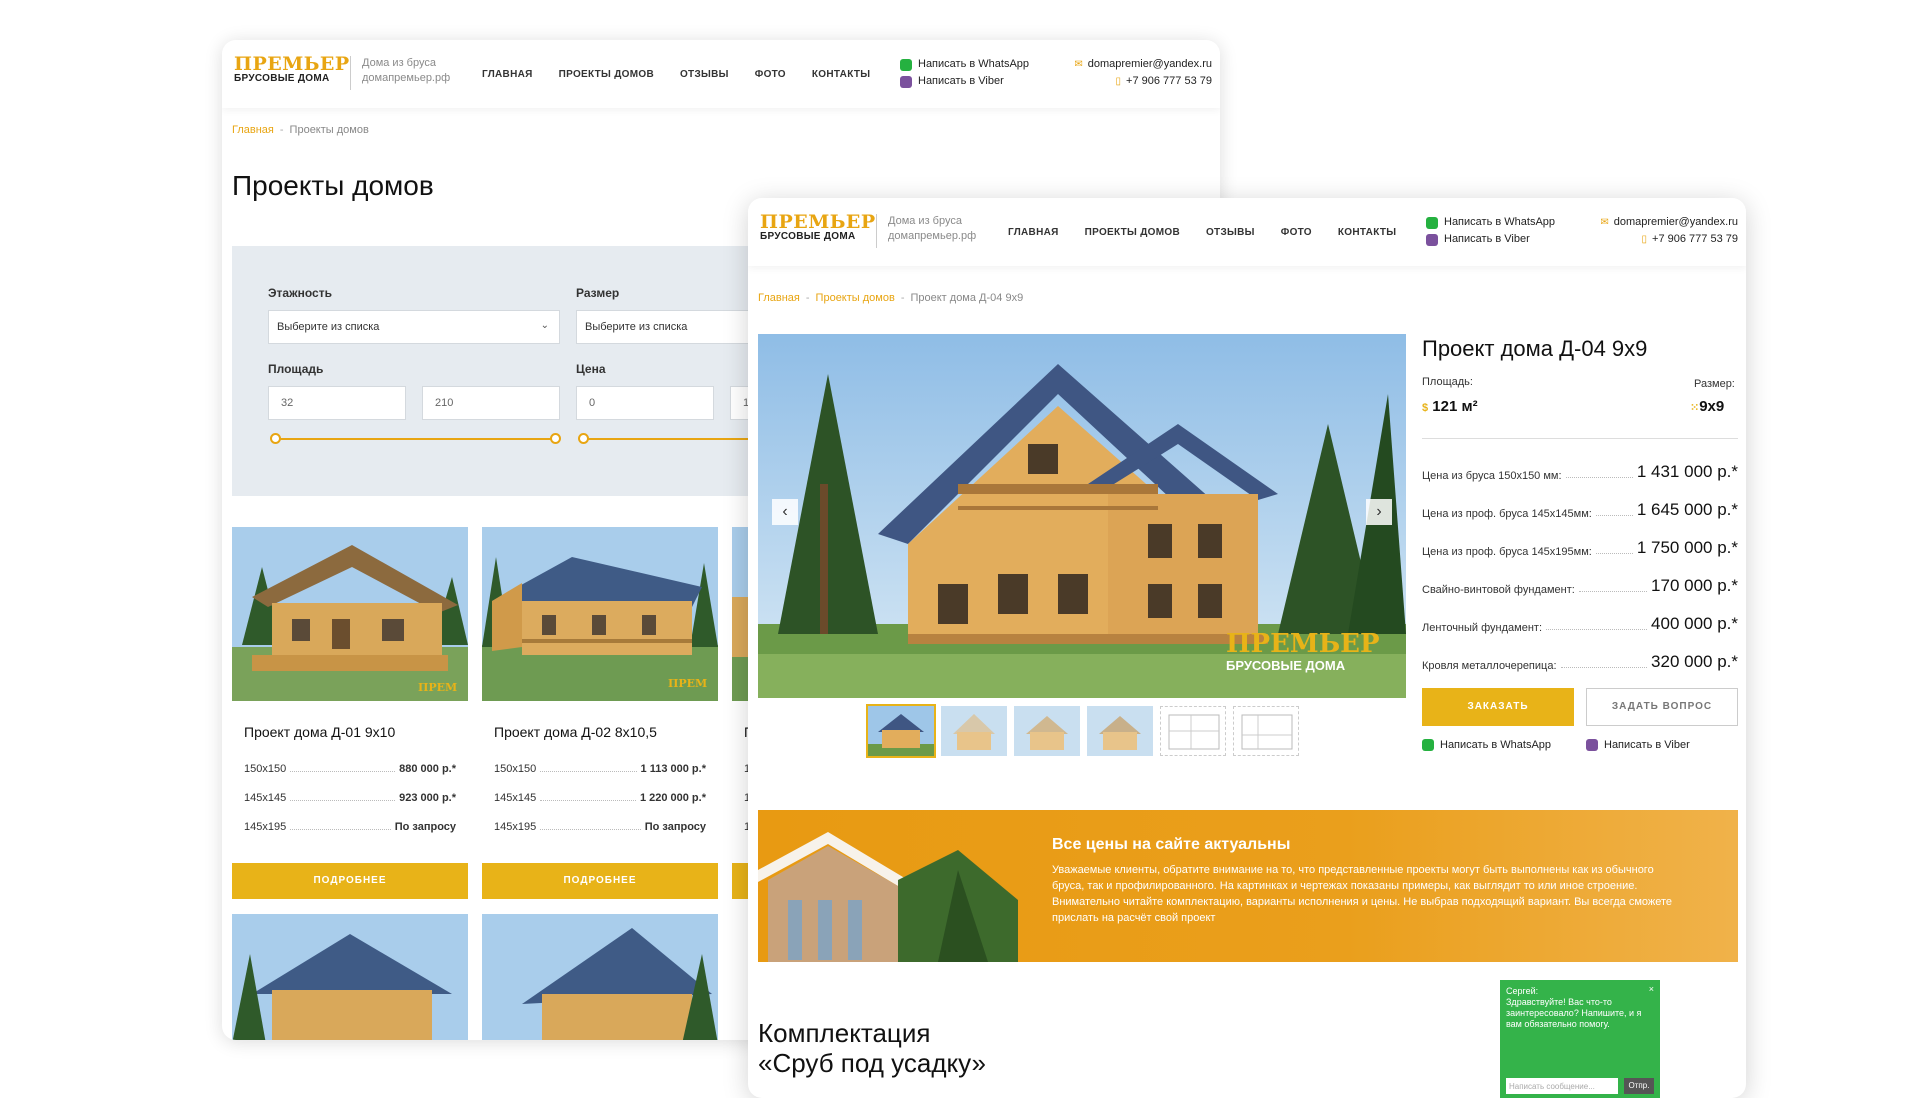 The width and height of the screenshot is (1920, 1098). Describe the element at coordinates (1447, 382) in the screenshot. I see `area-spec-label: Площадь:` at that location.